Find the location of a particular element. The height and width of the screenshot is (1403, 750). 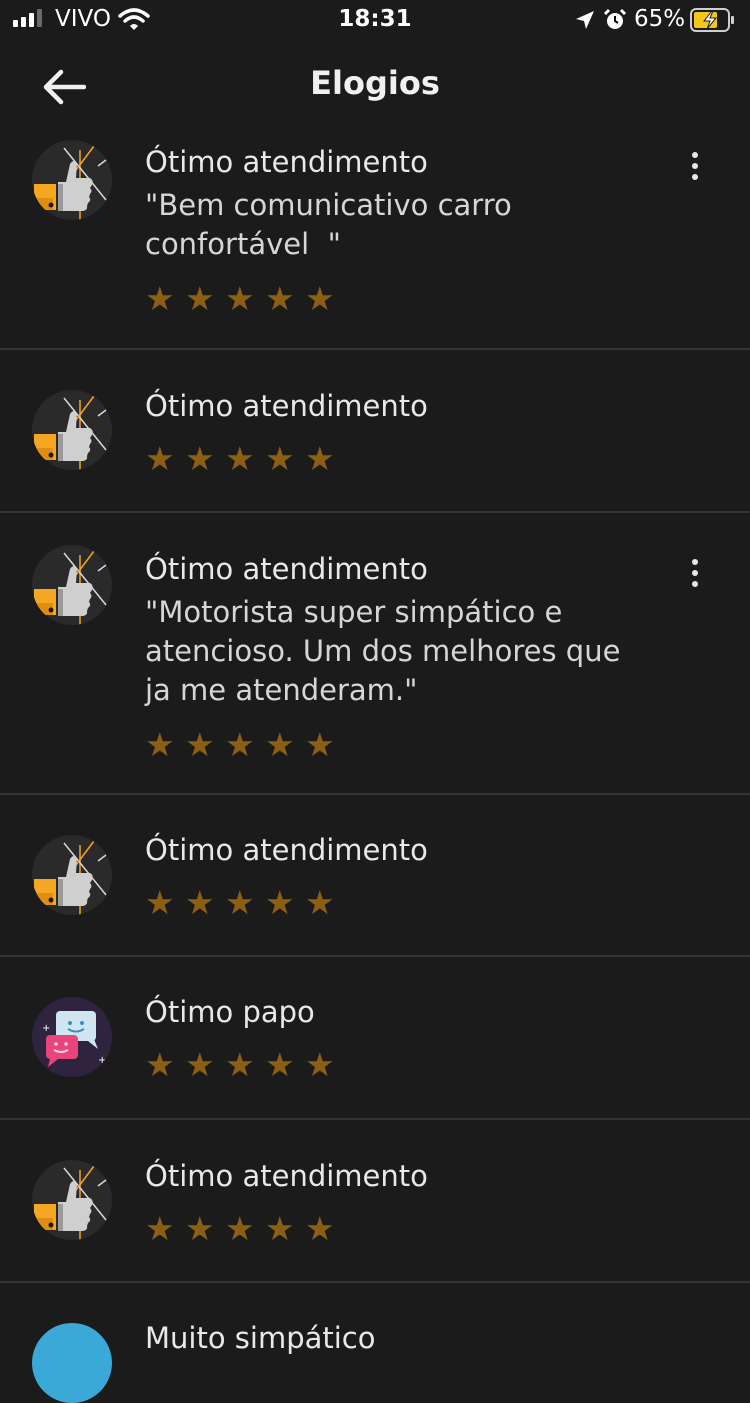

page-title: Elogios is located at coordinates (375, 83).